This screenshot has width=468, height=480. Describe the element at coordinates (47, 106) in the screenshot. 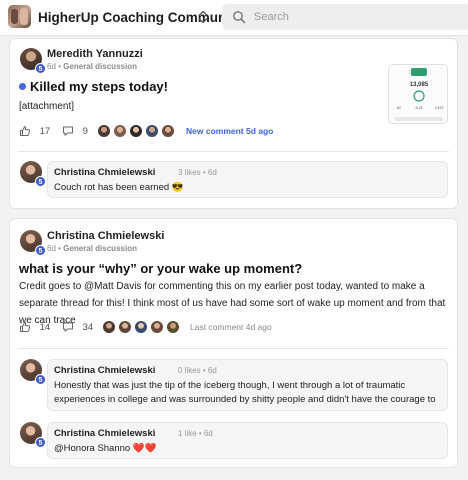

I see `post-body: [attachment]` at that location.